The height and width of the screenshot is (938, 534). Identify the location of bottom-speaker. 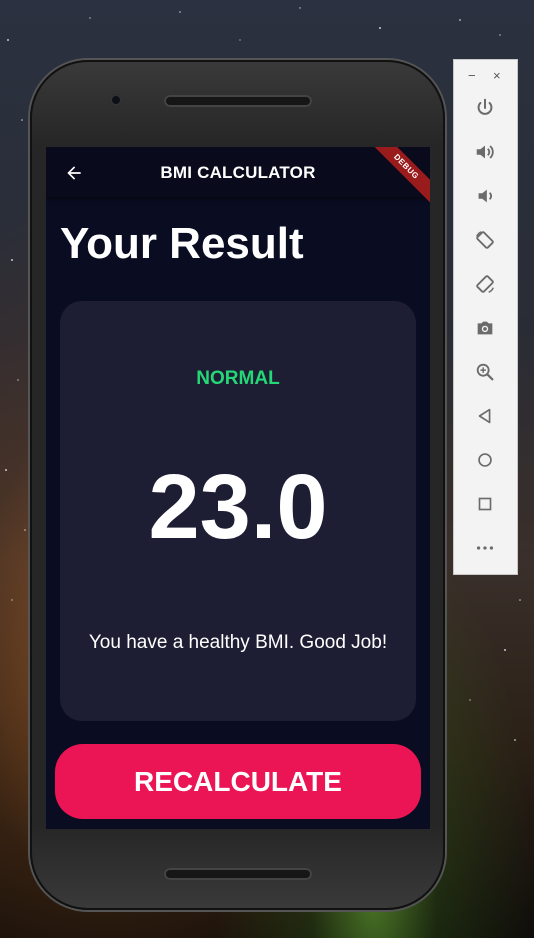
(238, 874).